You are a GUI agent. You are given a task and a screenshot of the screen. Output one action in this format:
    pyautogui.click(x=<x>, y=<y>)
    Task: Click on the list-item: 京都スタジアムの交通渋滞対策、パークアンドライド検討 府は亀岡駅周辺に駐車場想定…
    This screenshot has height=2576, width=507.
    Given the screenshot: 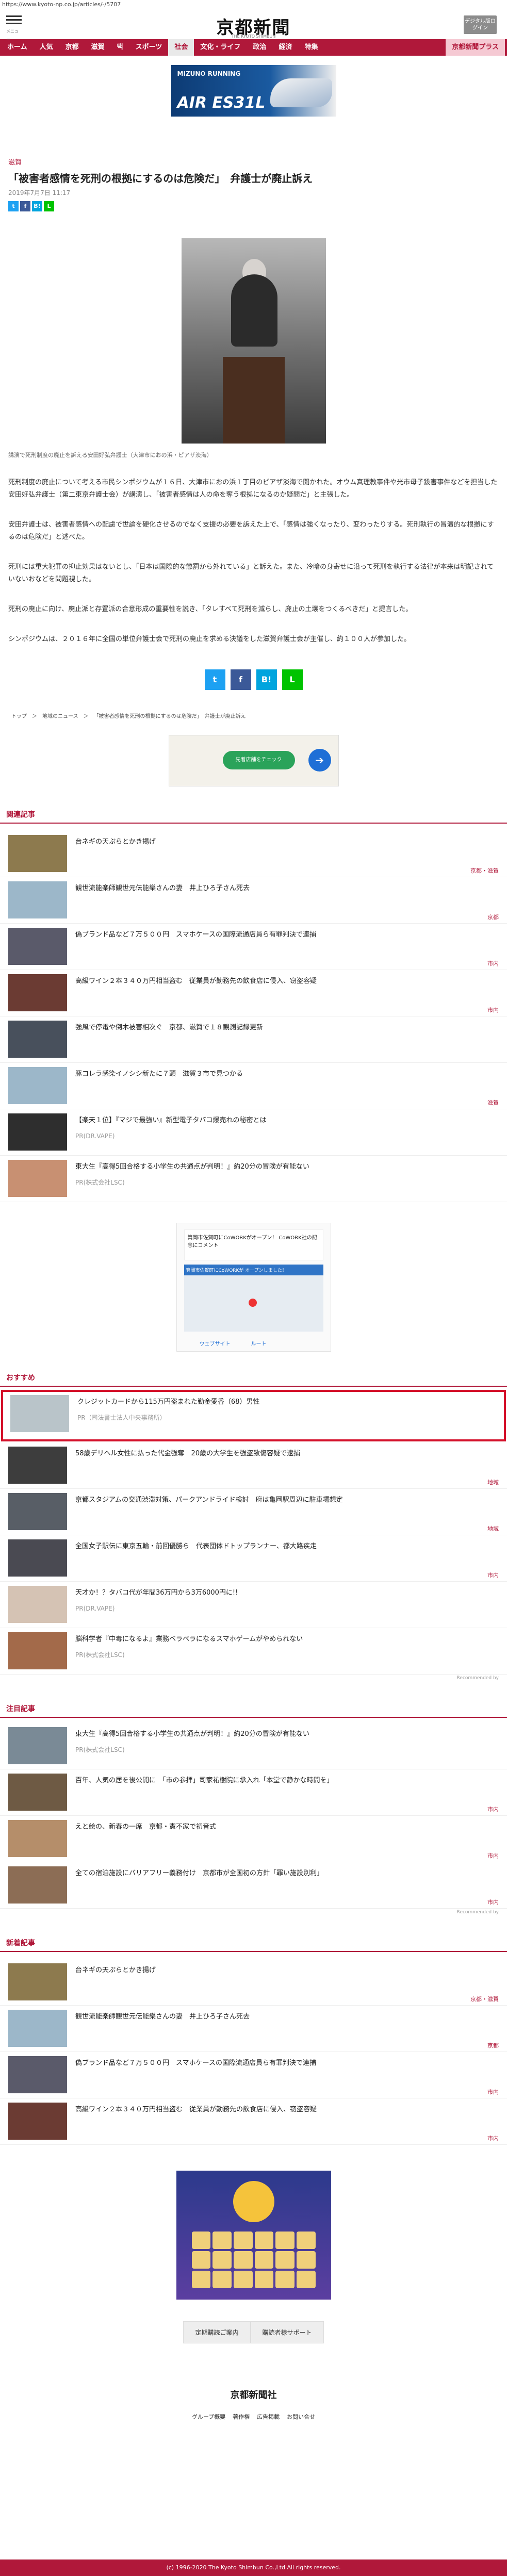 What is the action you would take?
    pyautogui.click(x=253, y=1512)
    